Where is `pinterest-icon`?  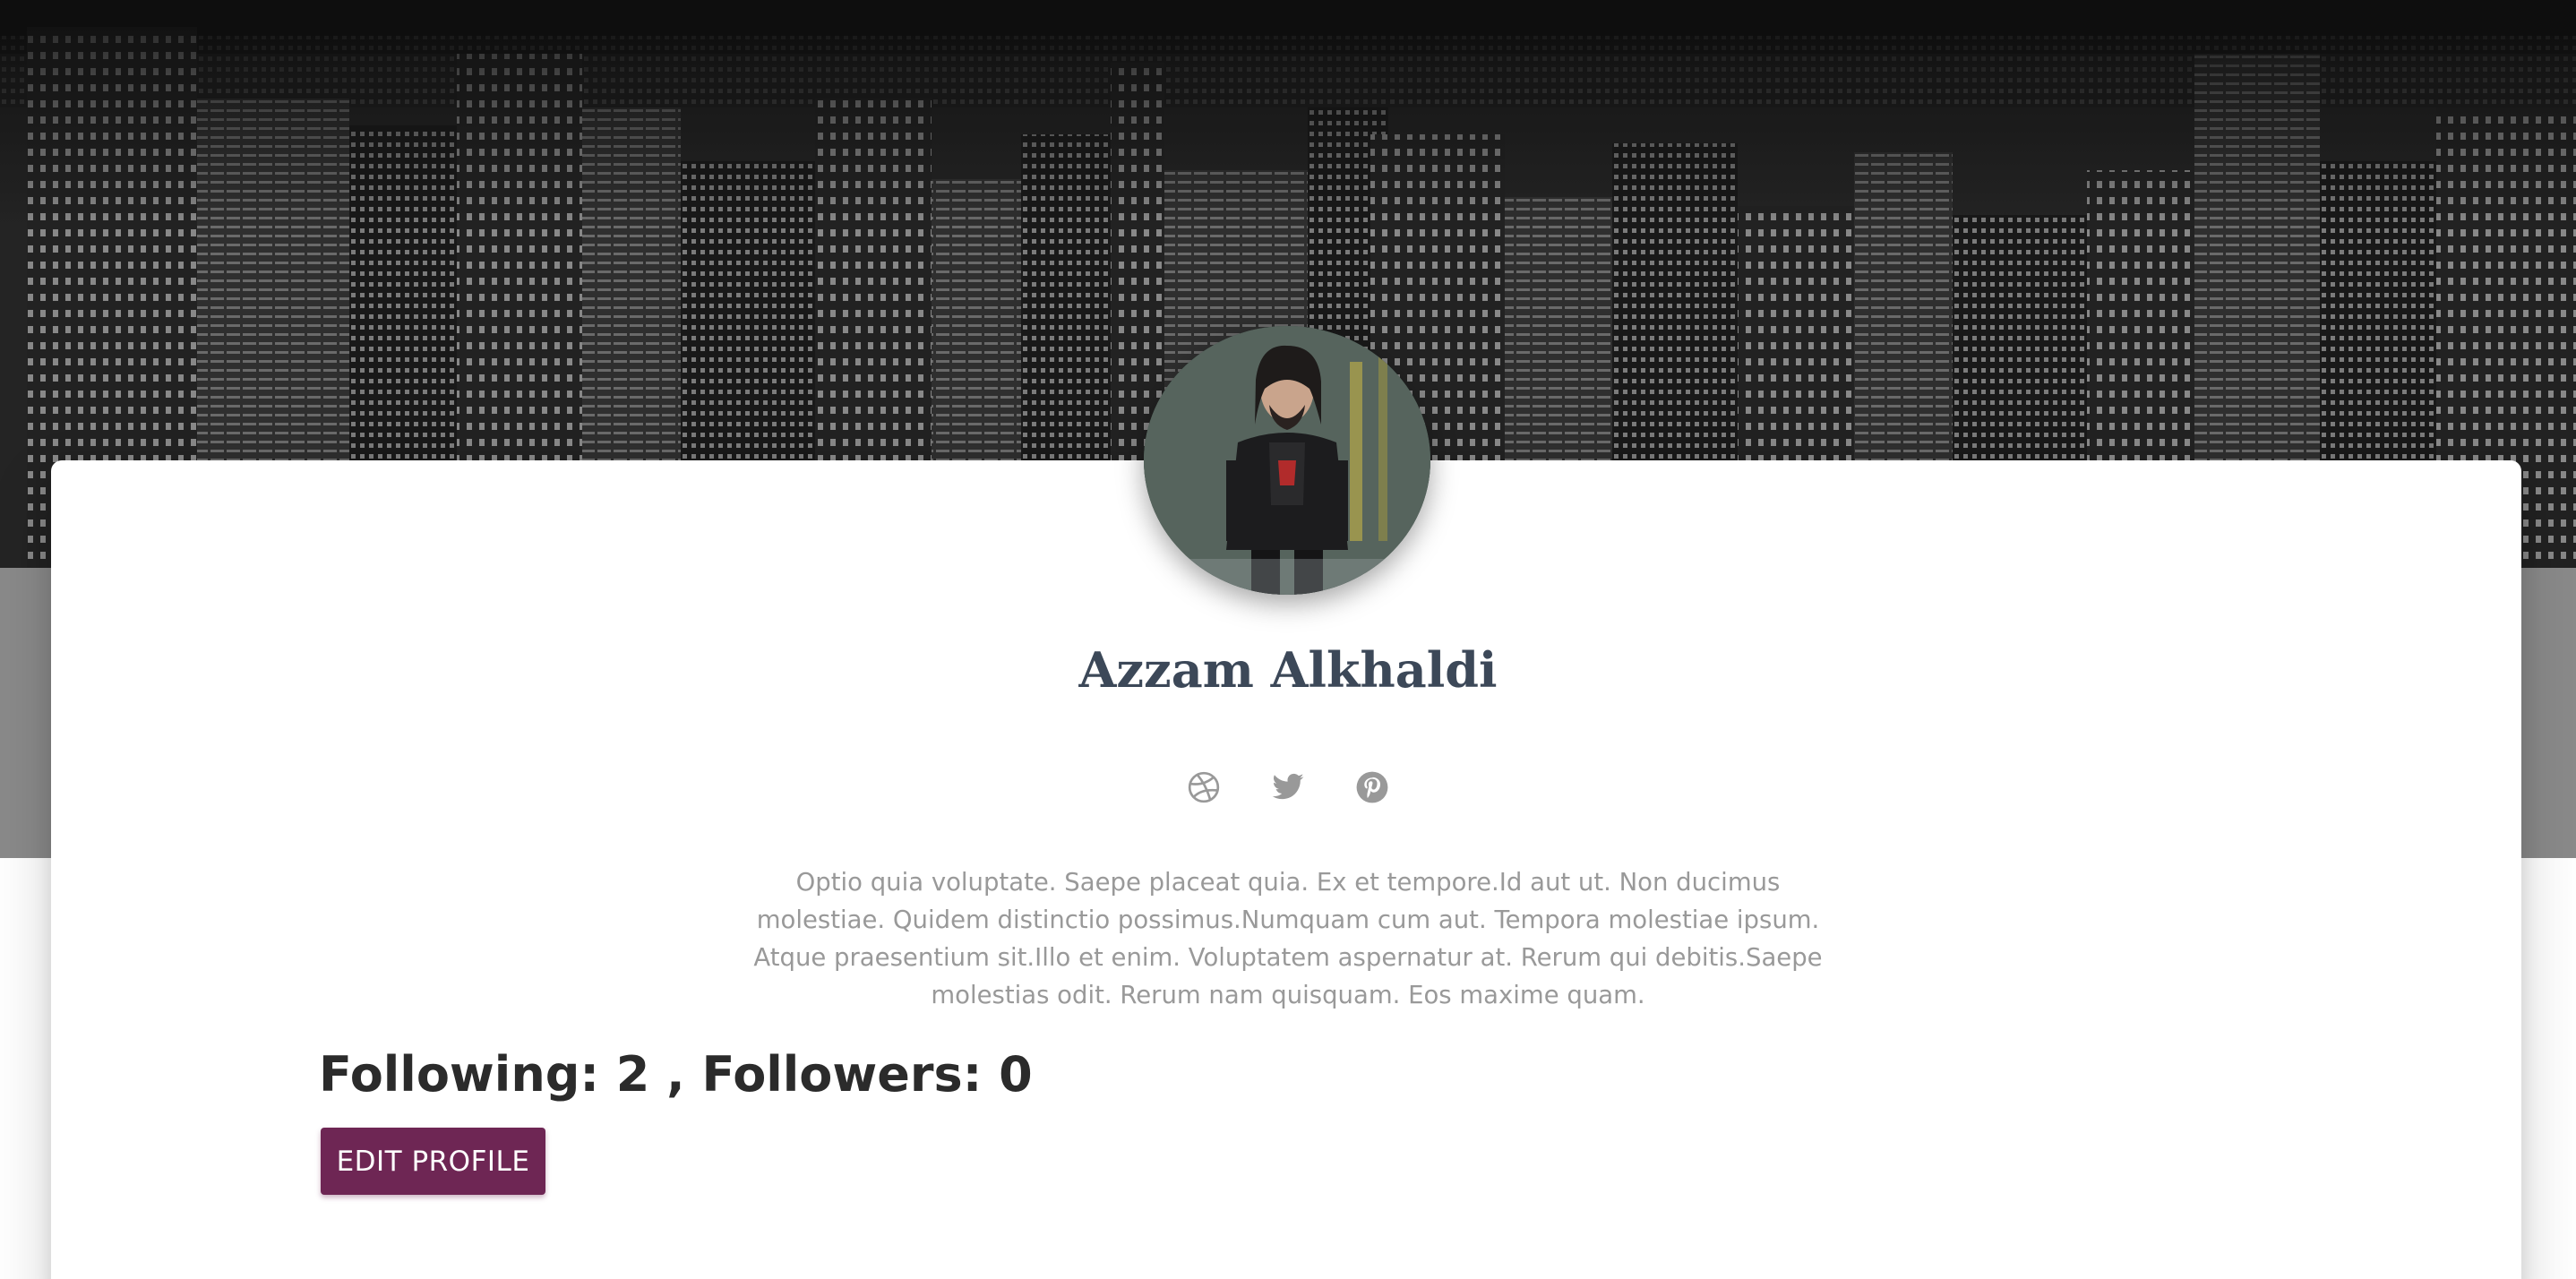 pinterest-icon is located at coordinates (1372, 787).